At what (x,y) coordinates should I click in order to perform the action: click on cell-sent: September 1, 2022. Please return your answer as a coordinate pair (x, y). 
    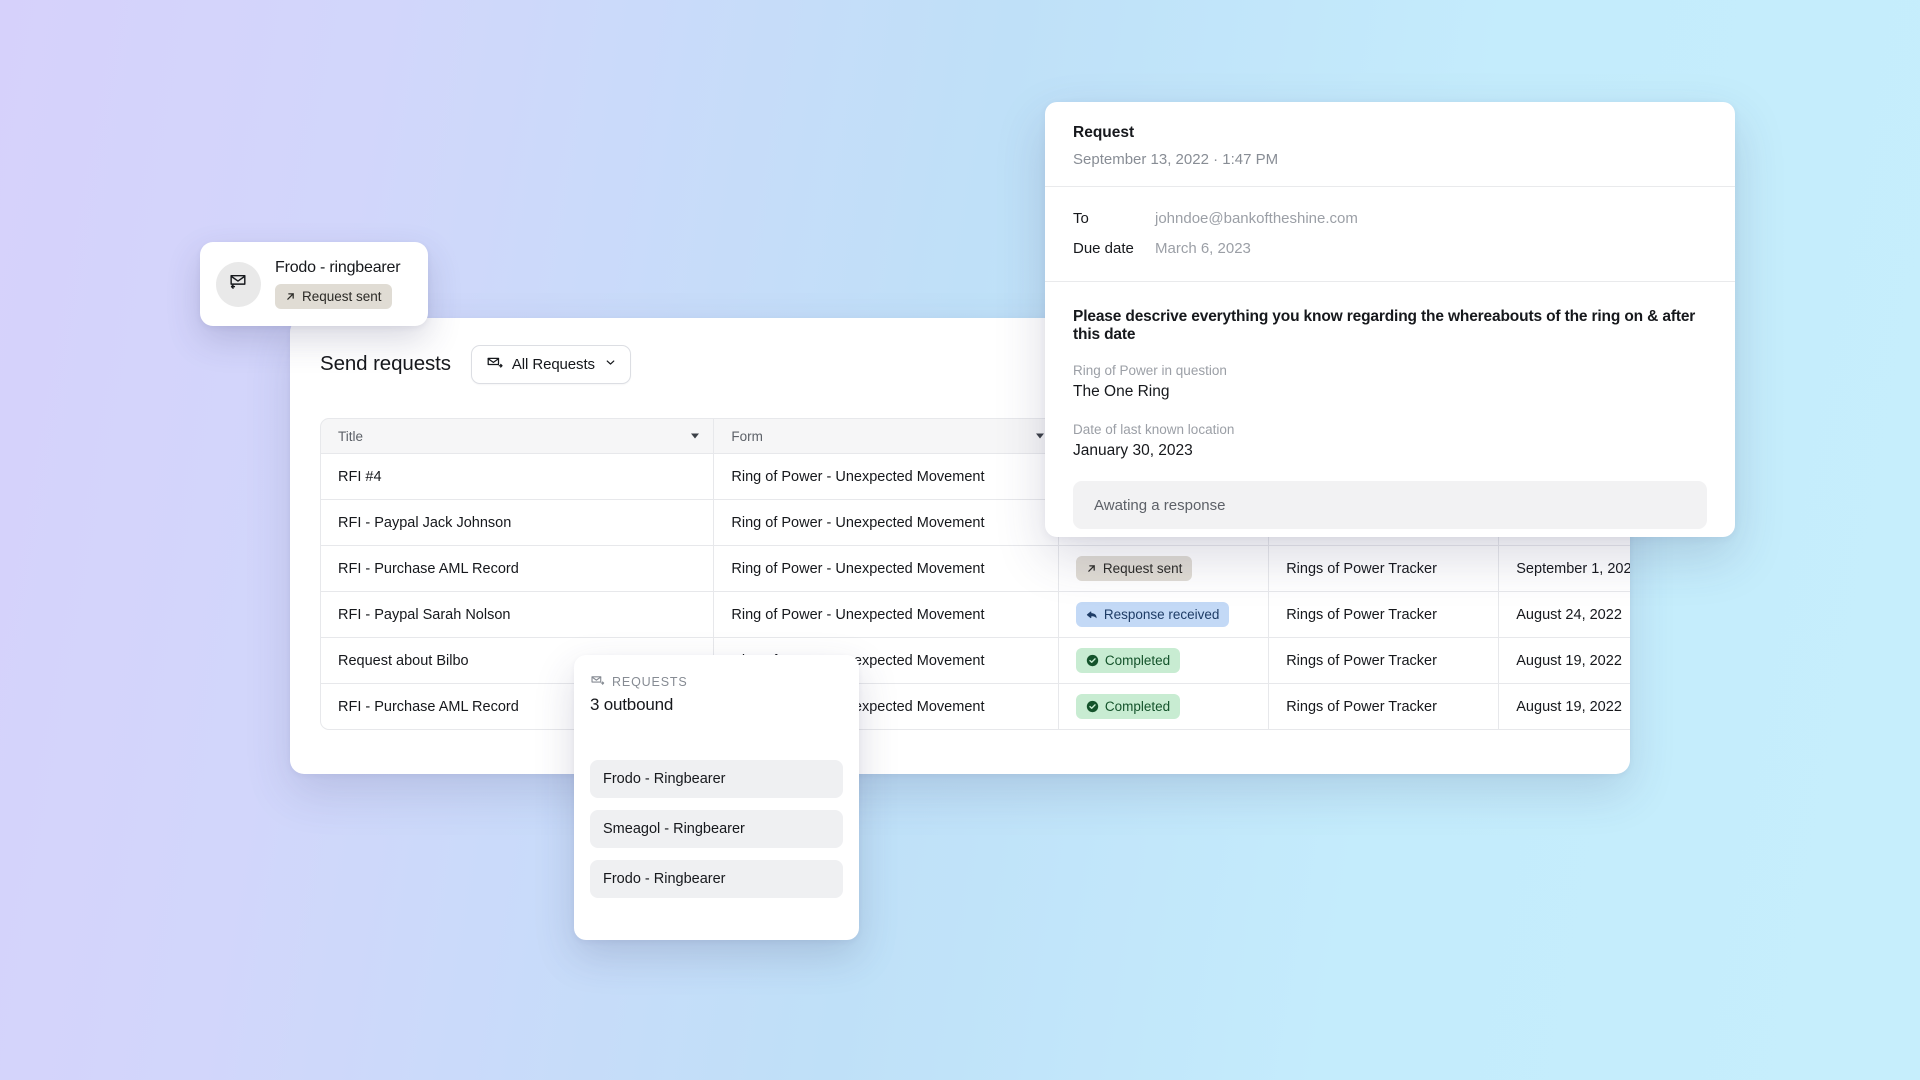
    Looking at the image, I should click on (1564, 569).